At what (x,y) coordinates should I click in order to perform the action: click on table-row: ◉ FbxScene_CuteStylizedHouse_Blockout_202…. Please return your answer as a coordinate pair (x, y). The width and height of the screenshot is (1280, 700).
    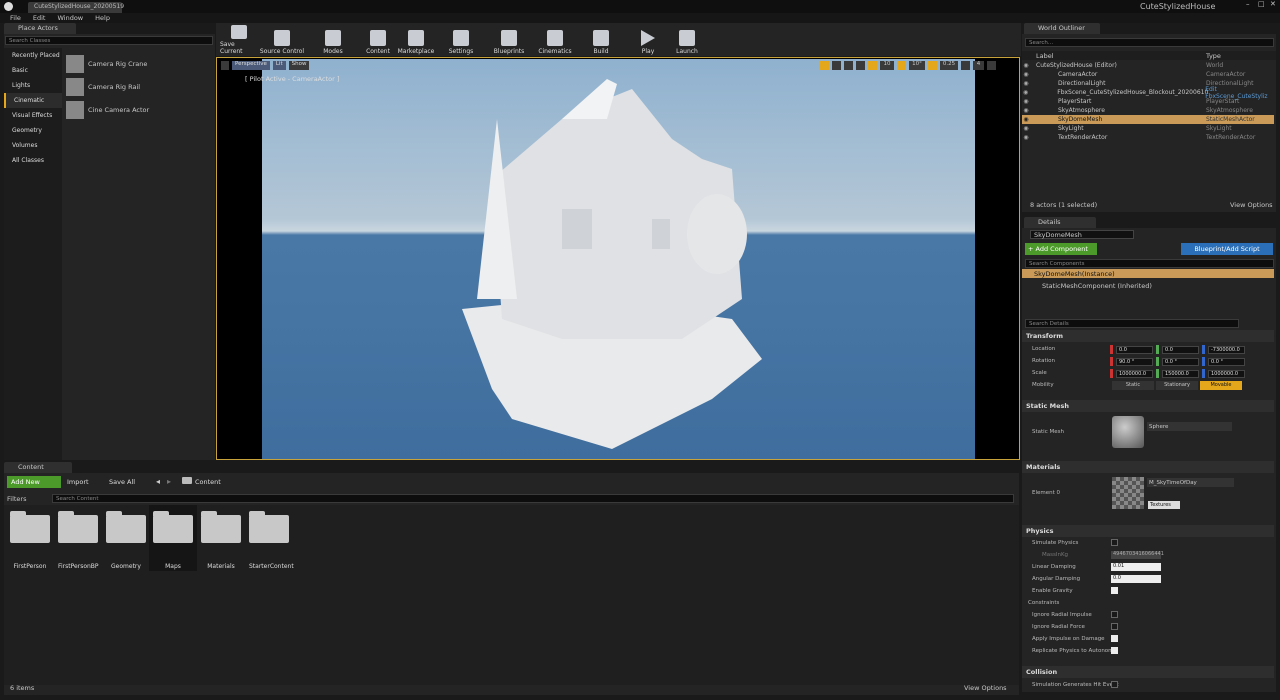
    Looking at the image, I should click on (1148, 93).